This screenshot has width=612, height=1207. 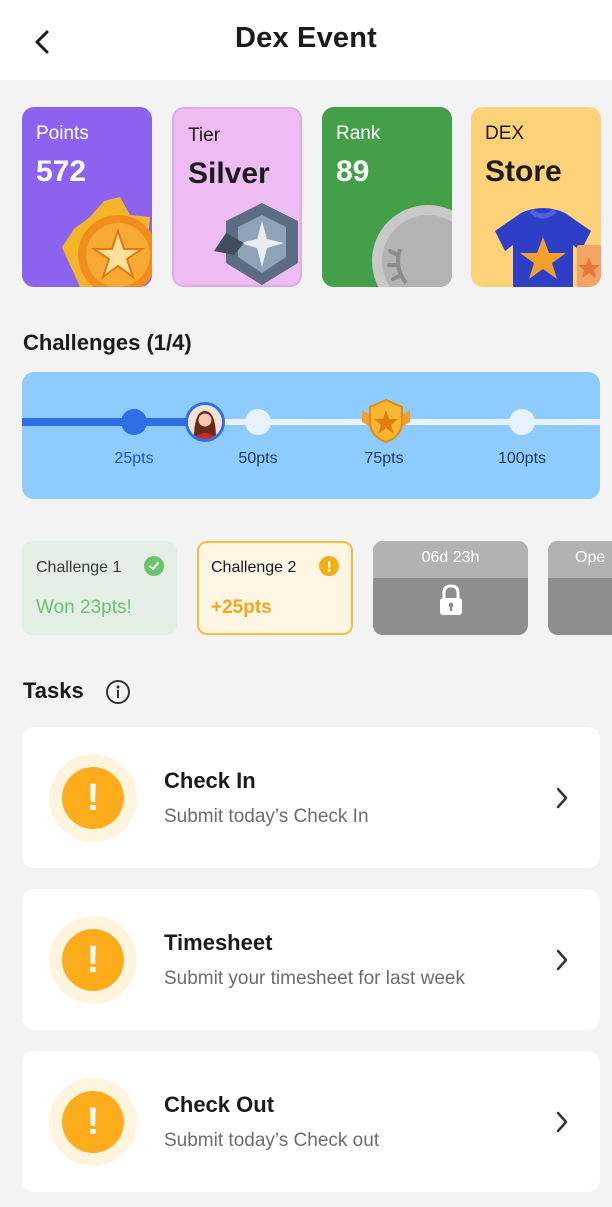 What do you see at coordinates (272, 1140) in the screenshot?
I see `task-subtitle: Submit today’s Check out` at bounding box center [272, 1140].